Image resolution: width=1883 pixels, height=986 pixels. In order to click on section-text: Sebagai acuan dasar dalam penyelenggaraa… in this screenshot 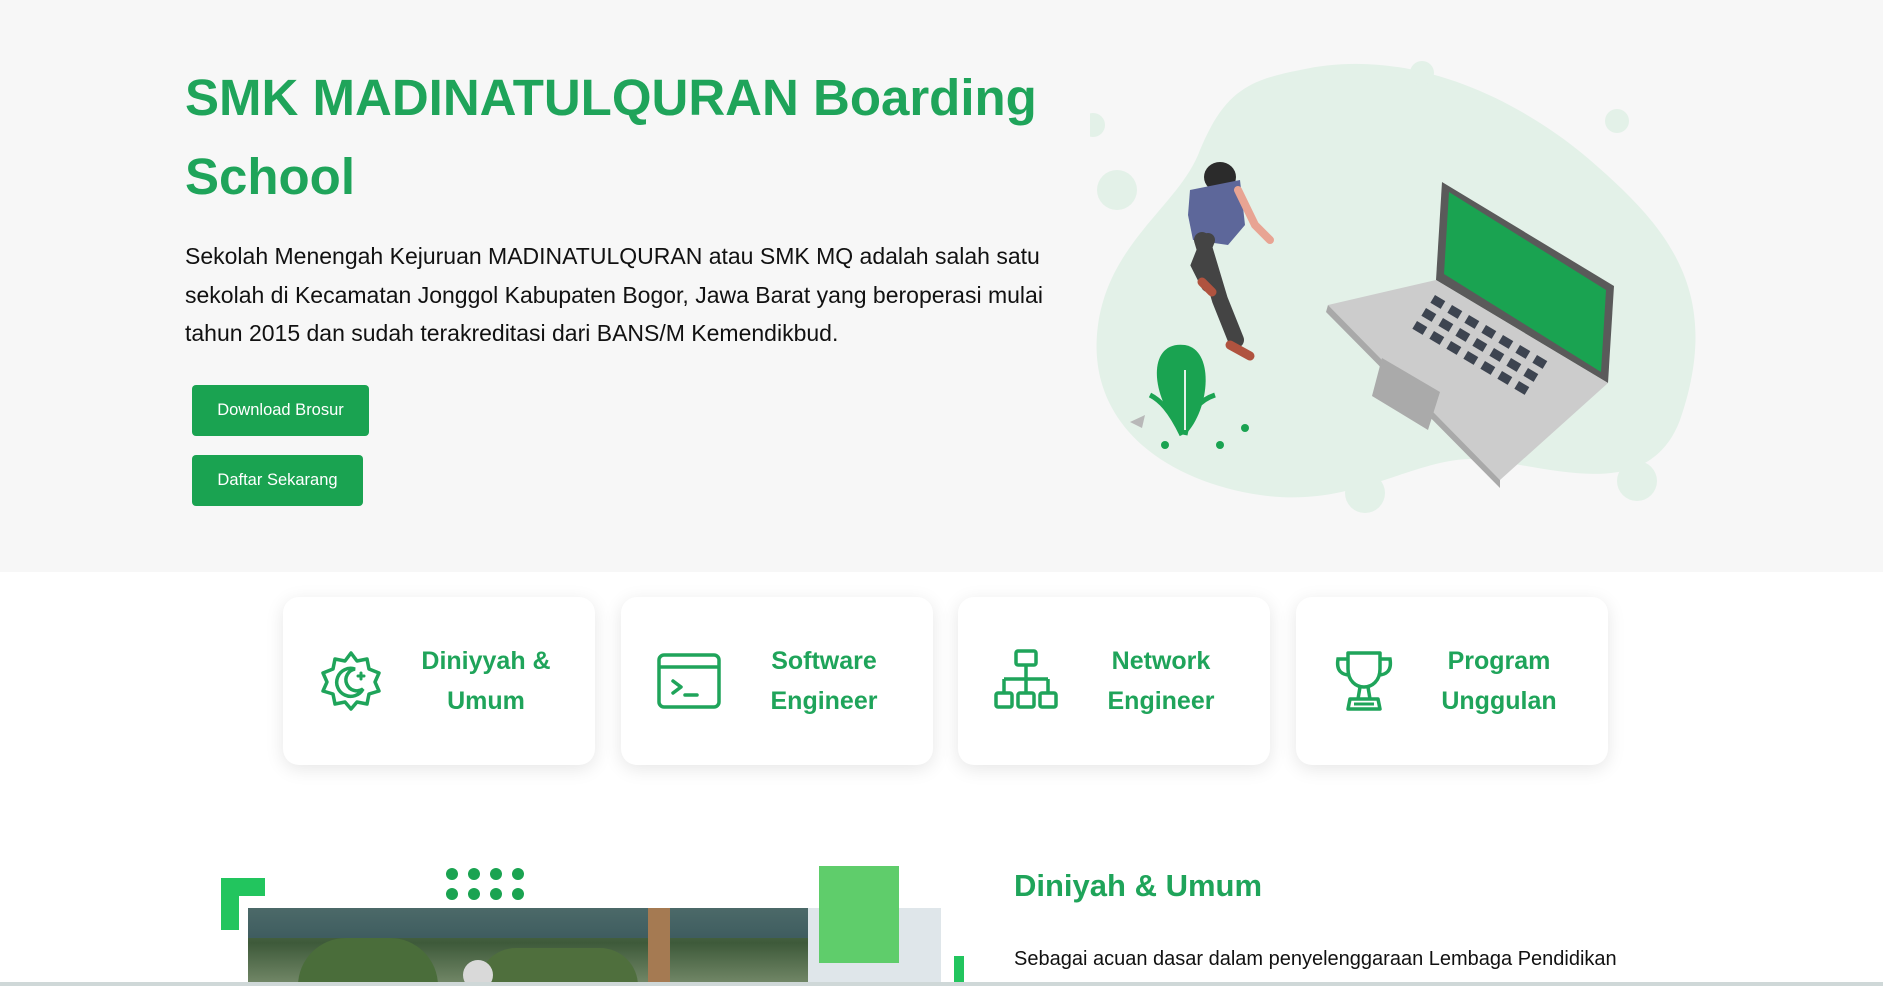, I will do `click(1315, 959)`.